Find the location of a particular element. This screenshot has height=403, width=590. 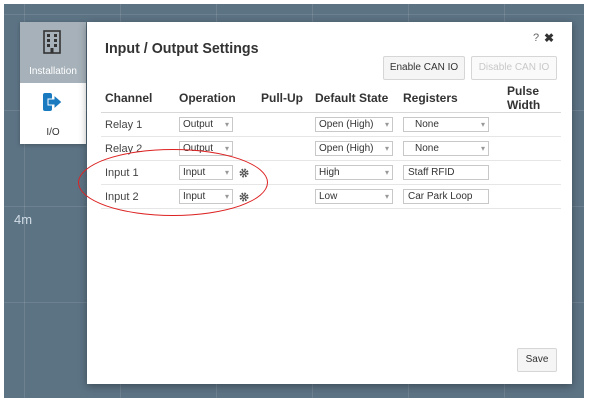

sidebar-item-installation: Installation is located at coordinates (53, 52).